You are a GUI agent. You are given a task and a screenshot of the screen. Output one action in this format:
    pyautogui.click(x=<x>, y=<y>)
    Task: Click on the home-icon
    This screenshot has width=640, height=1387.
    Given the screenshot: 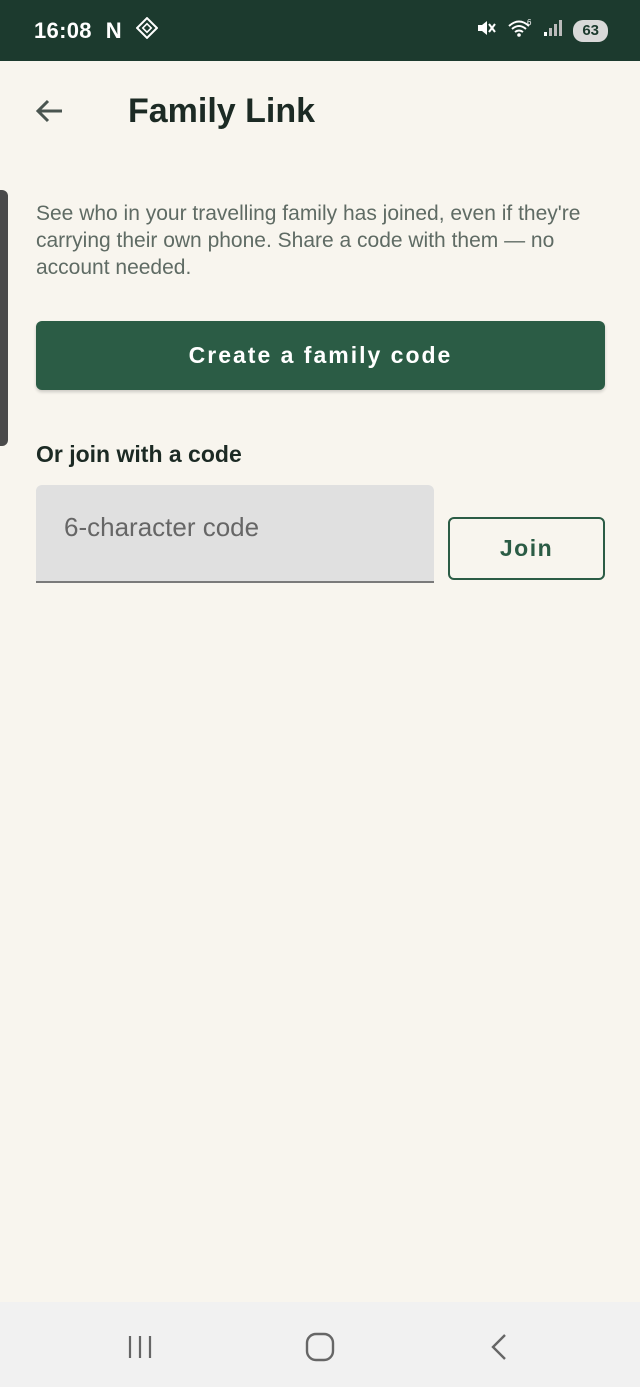 What is the action you would take?
    pyautogui.click(x=320, y=1347)
    